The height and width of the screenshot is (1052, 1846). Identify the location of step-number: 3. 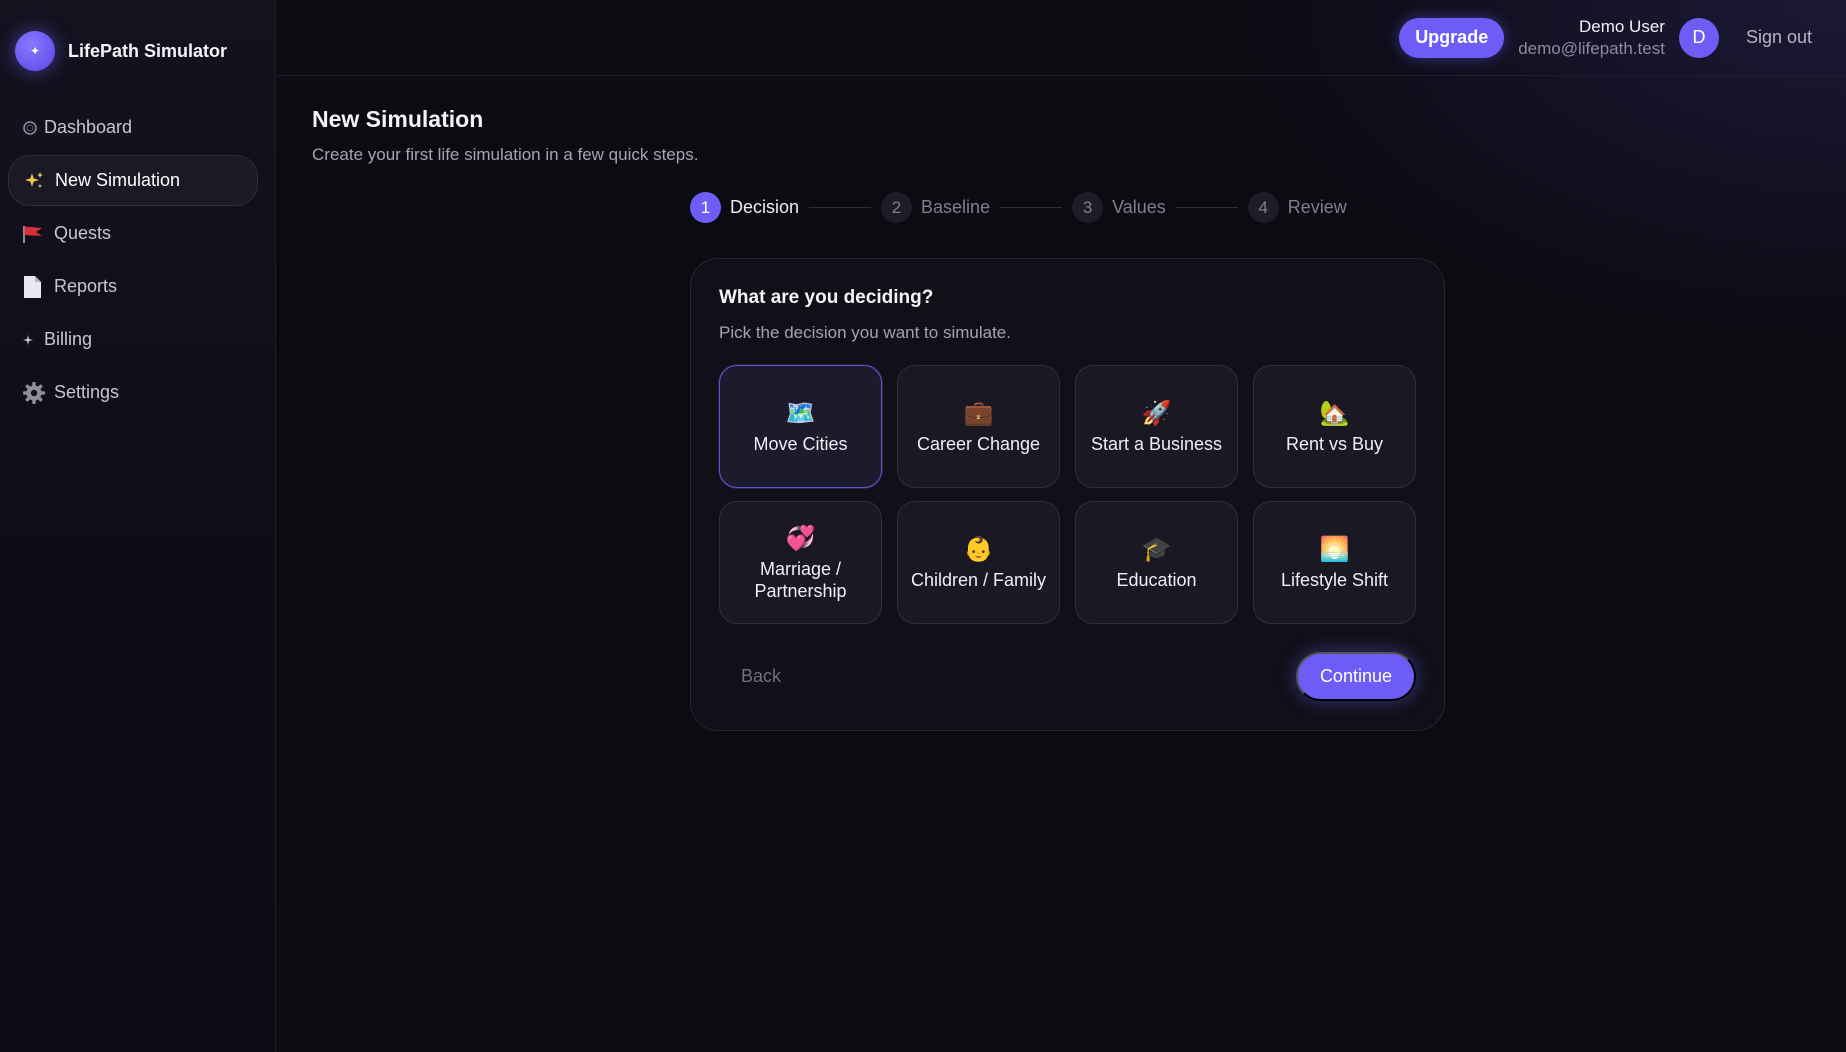
(1088, 207).